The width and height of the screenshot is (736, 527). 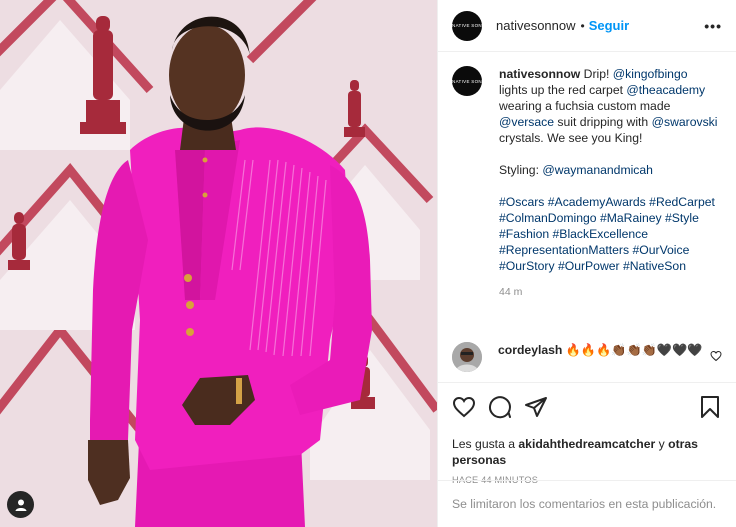 What do you see at coordinates (521, 170) in the screenshot?
I see `styling-label: Styling:` at bounding box center [521, 170].